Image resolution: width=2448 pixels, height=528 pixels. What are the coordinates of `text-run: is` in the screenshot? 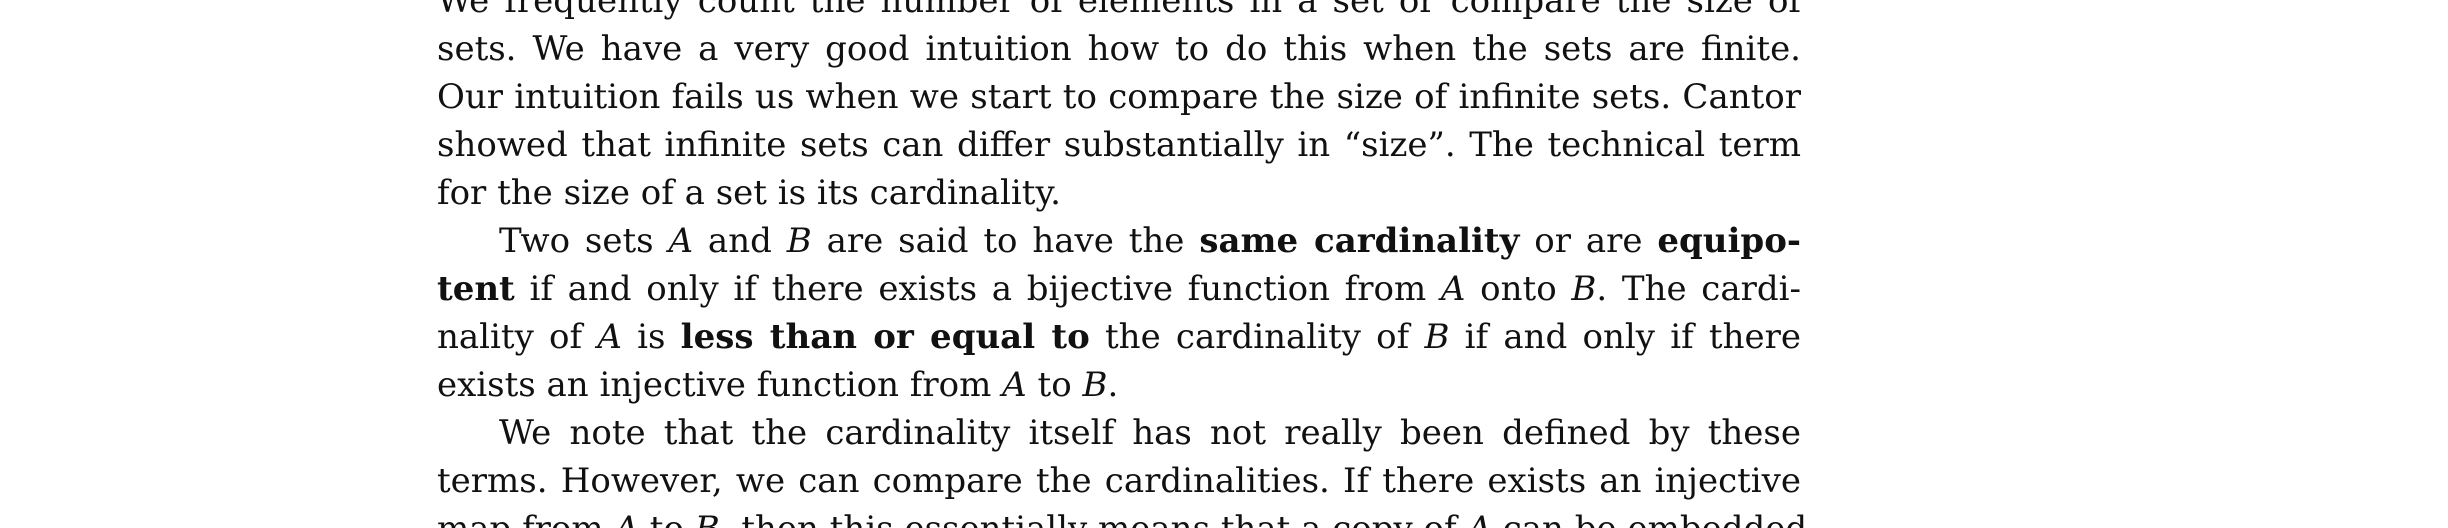 It's located at (651, 337).